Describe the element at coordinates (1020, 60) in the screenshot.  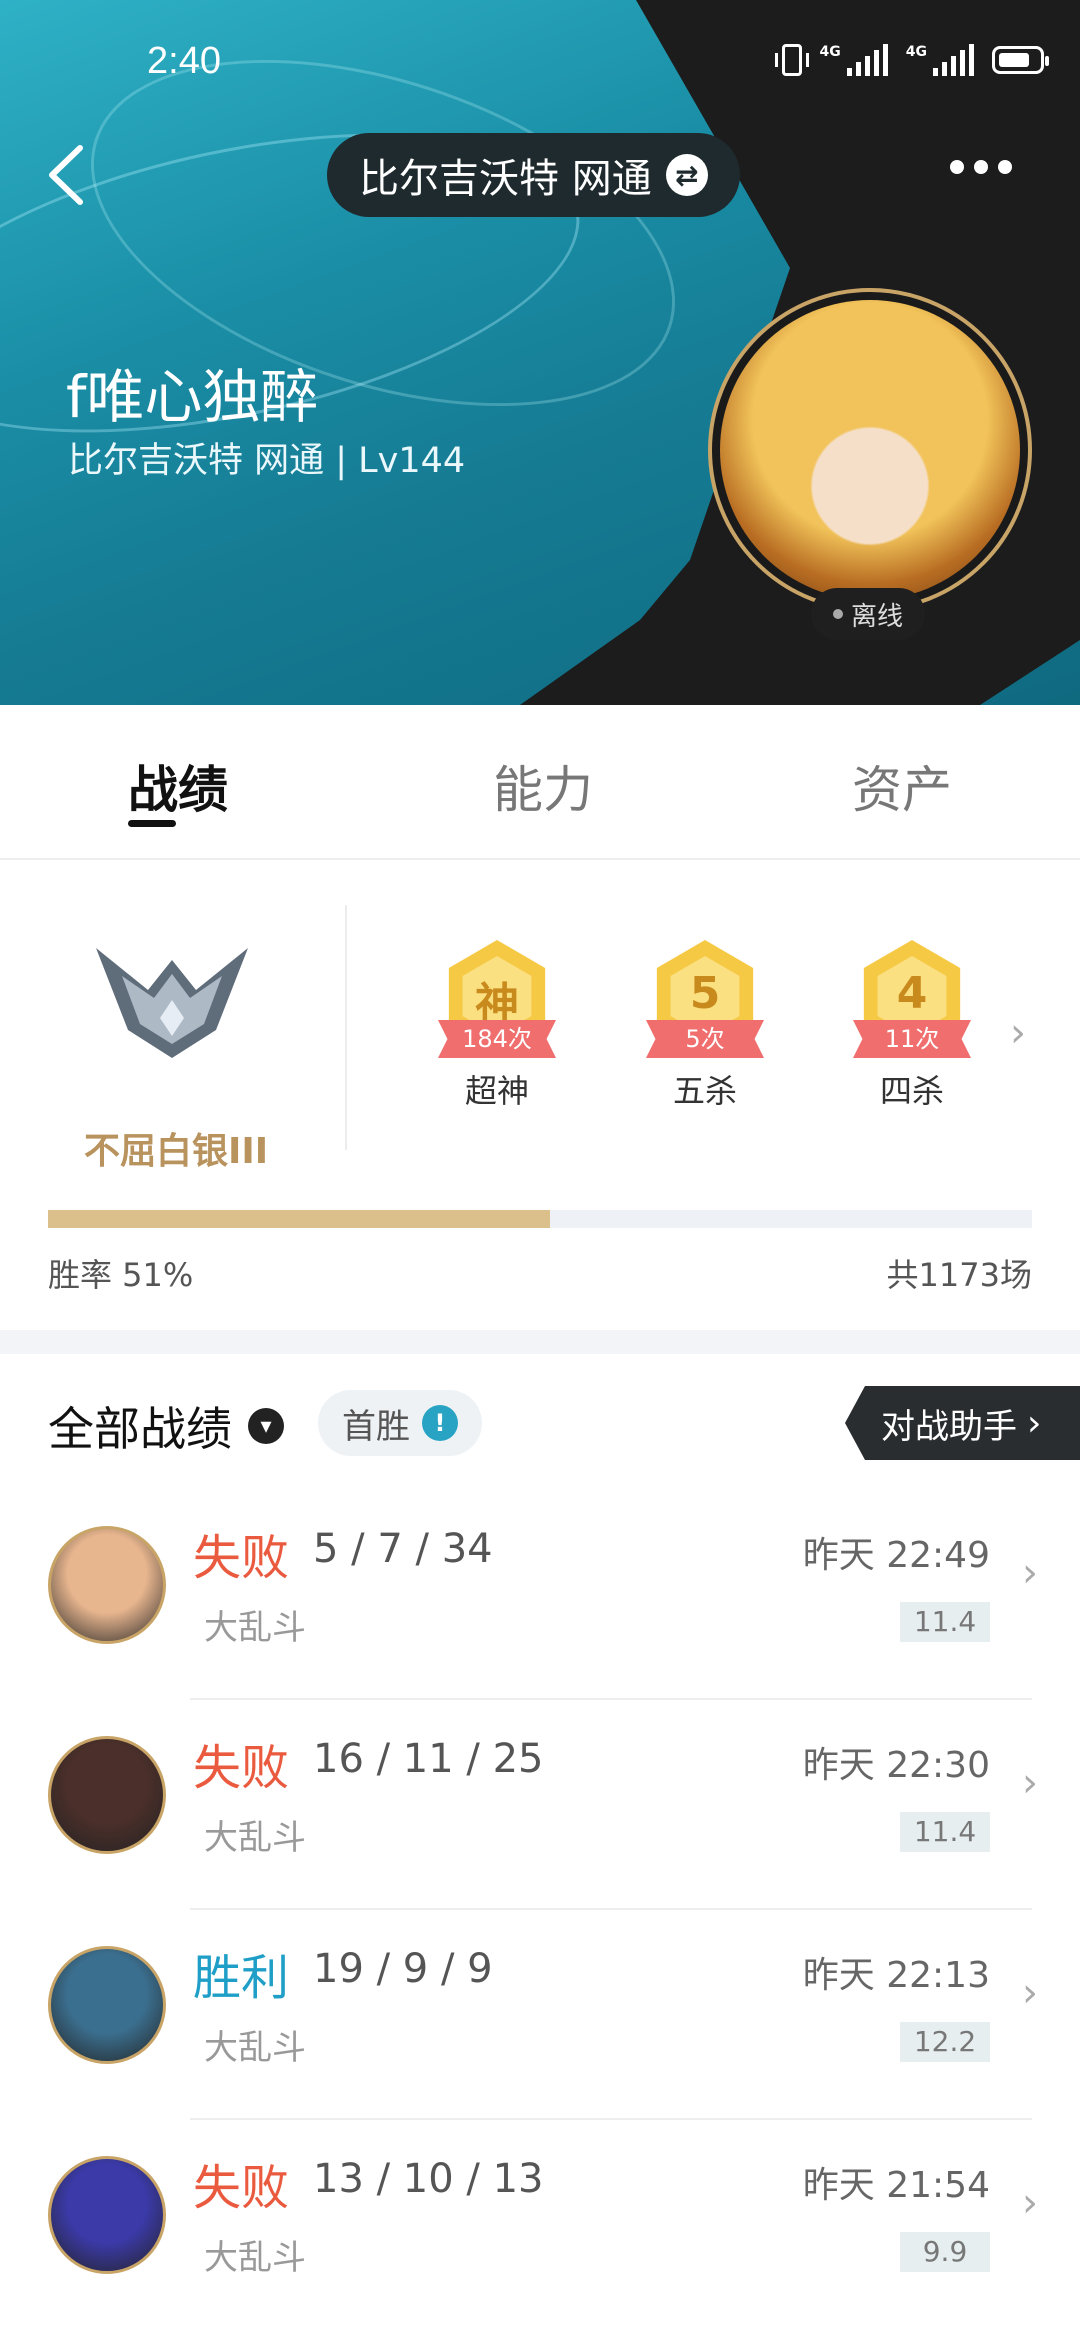
I see `battery-icon` at that location.